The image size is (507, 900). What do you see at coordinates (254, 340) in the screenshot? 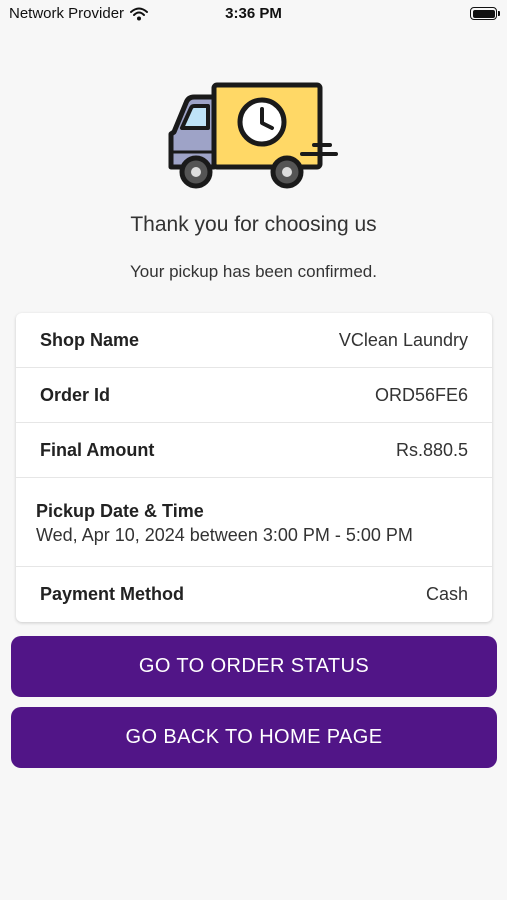
I see `shop-name-row: Shop Name VClean Laundry` at bounding box center [254, 340].